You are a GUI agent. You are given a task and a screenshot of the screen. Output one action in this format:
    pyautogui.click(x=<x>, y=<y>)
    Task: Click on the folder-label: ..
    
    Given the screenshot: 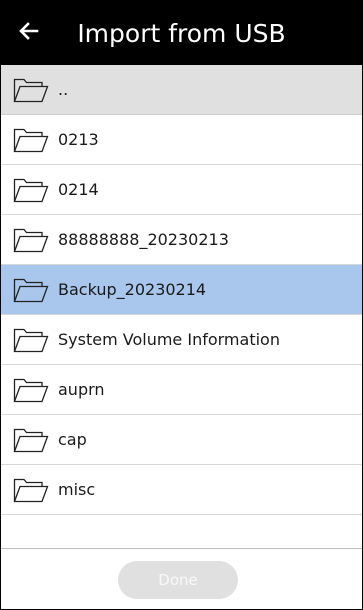 What is the action you would take?
    pyautogui.click(x=63, y=89)
    